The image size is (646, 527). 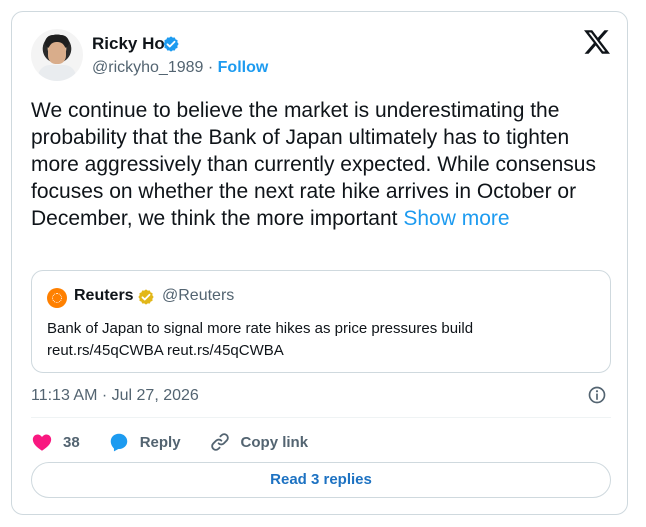 I want to click on heart-icon, so click(x=42, y=442).